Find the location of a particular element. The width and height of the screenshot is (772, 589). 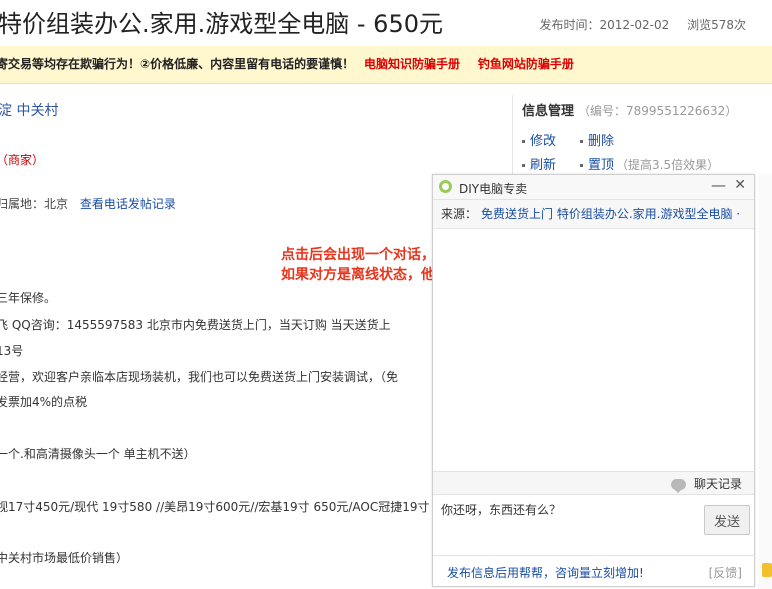

message-input: 你还呀，东西还有么？ is located at coordinates (570, 524).